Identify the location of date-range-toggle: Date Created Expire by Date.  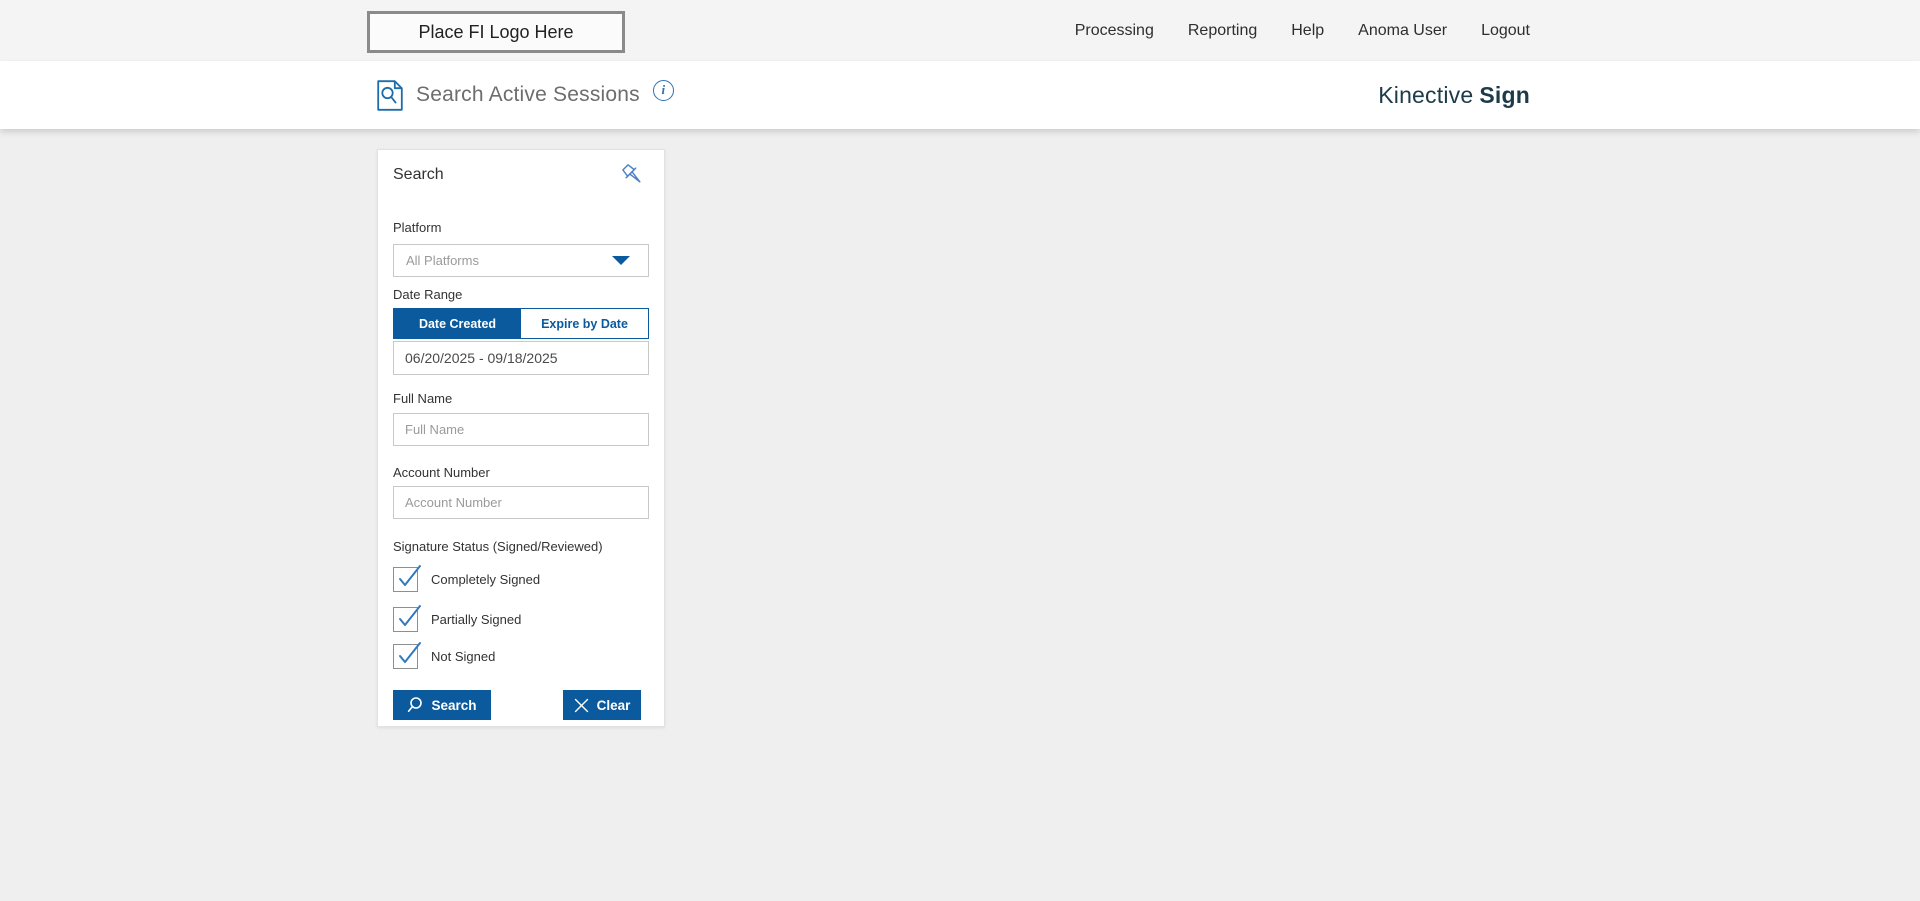
(521, 323).